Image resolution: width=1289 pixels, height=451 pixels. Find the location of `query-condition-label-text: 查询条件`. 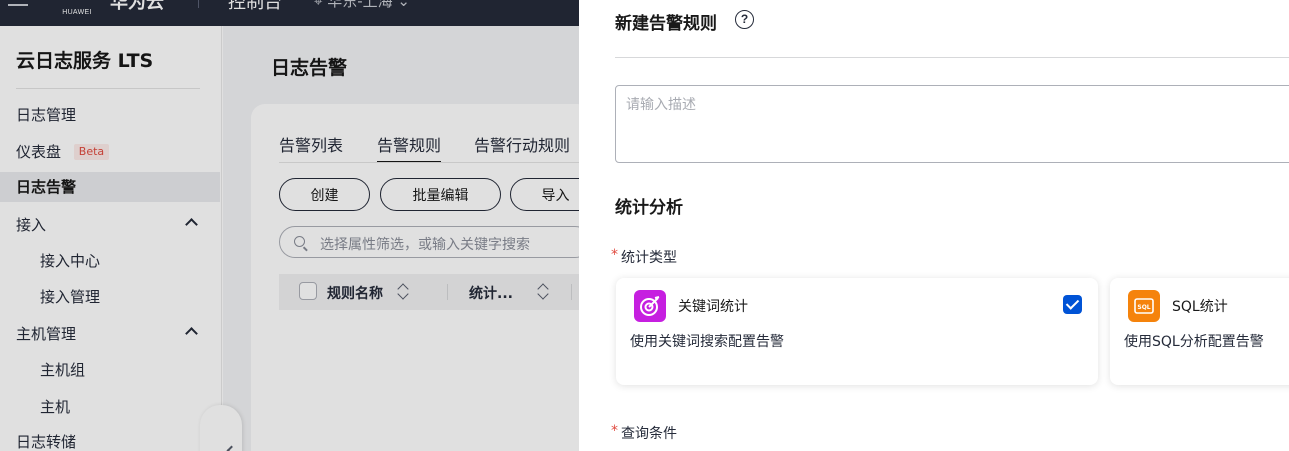

query-condition-label-text: 查询条件 is located at coordinates (649, 434).